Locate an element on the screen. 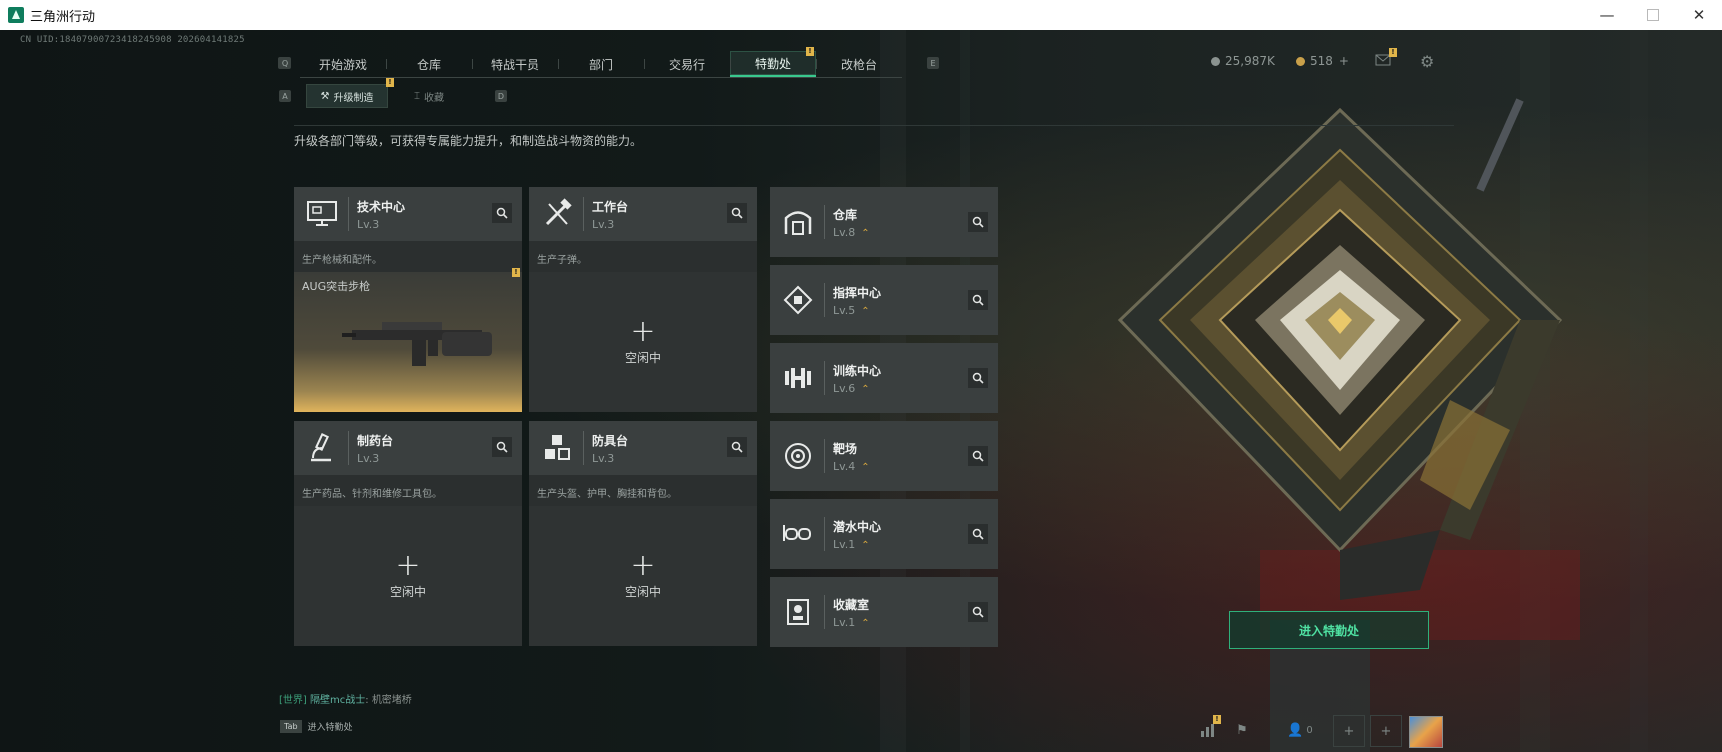 The height and width of the screenshot is (752, 1722). chat-channel: [世界] is located at coordinates (293, 700).